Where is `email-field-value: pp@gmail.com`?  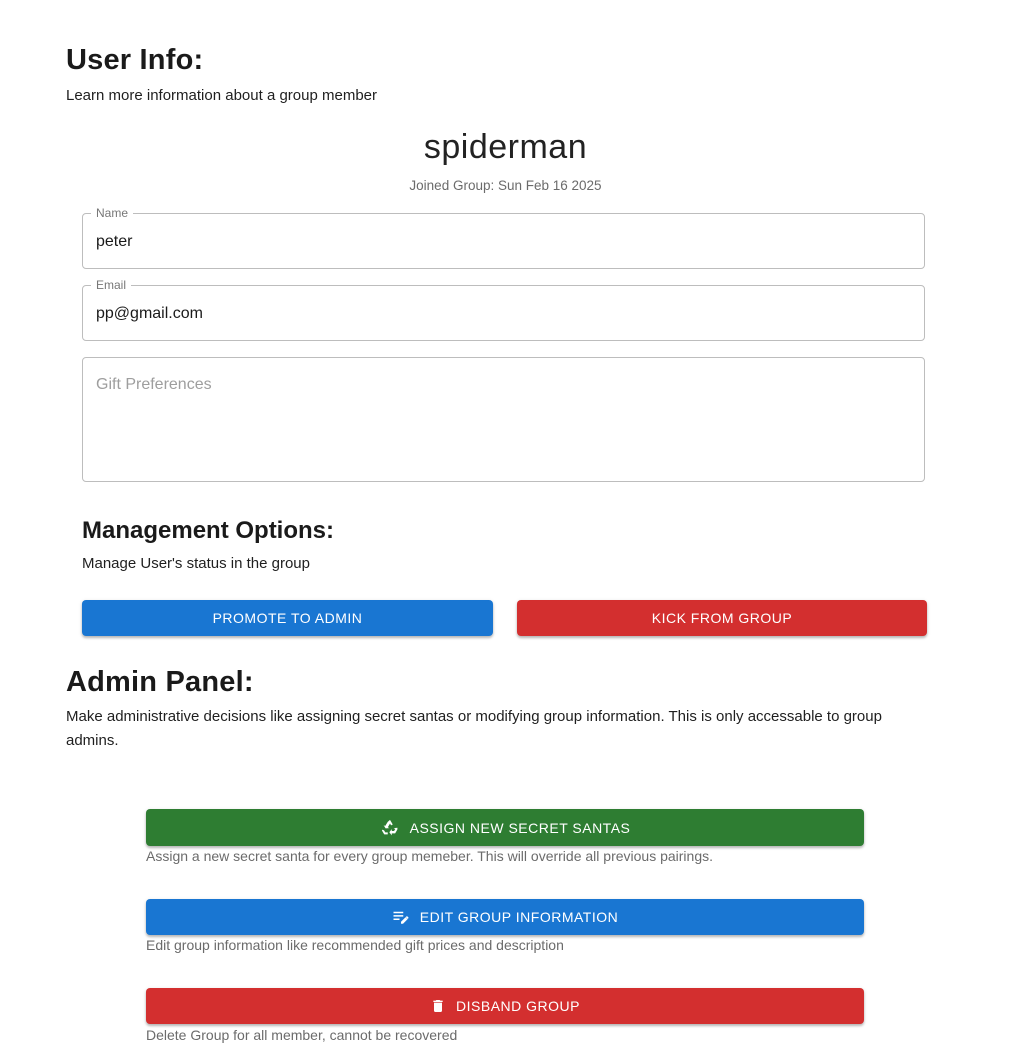
email-field-value: pp@gmail.com is located at coordinates (149, 314).